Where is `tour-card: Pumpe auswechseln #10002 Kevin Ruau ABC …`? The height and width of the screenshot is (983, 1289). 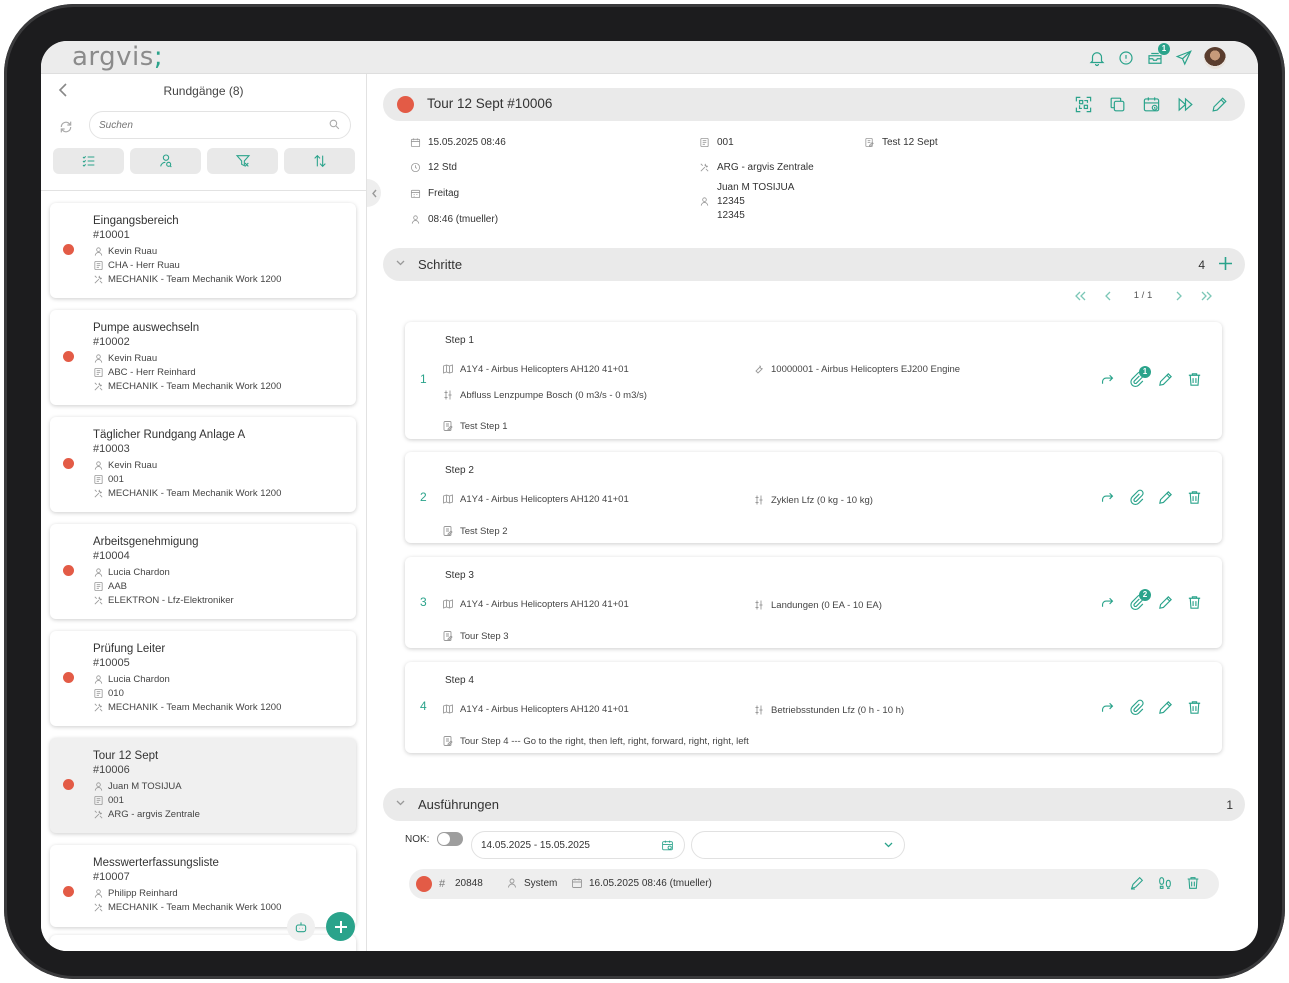 tour-card: Pumpe auswechseln #10002 Kevin Ruau ABC … is located at coordinates (203, 357).